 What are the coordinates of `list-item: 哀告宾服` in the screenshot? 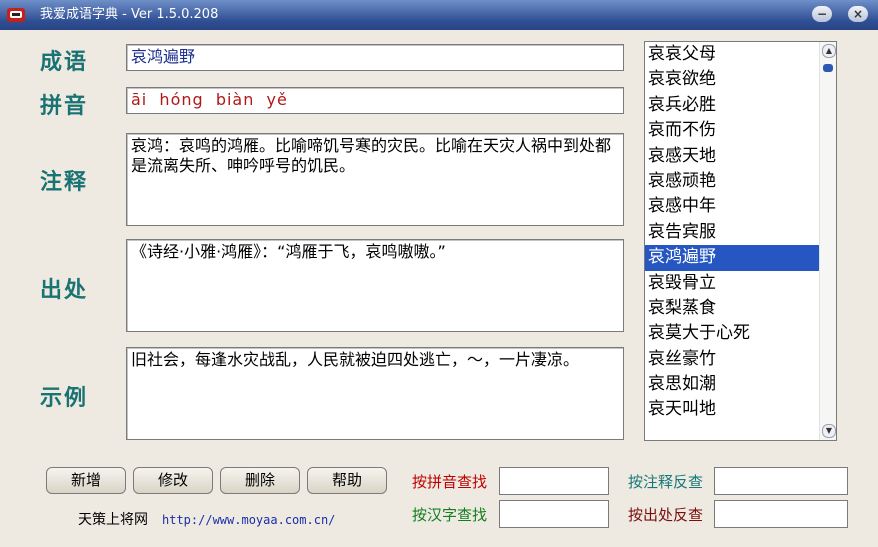 It's located at (740, 232).